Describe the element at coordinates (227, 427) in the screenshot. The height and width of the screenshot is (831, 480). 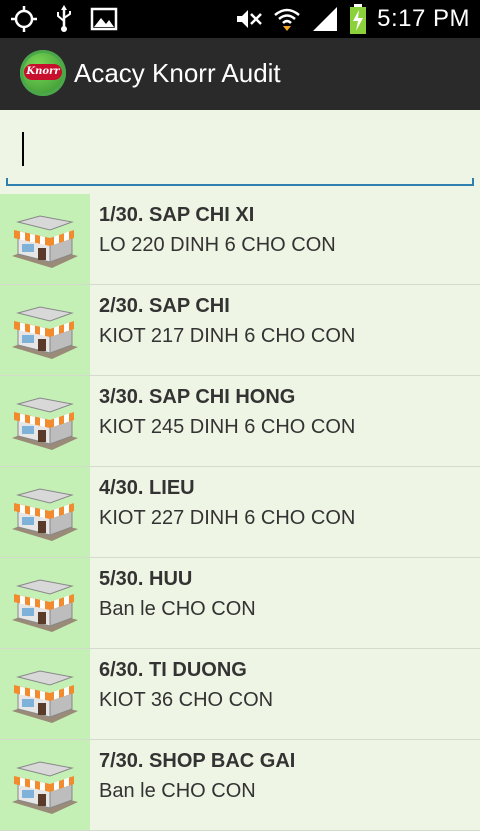
I see `store-address: KIOT 245 DINH 6 CHO CON` at that location.